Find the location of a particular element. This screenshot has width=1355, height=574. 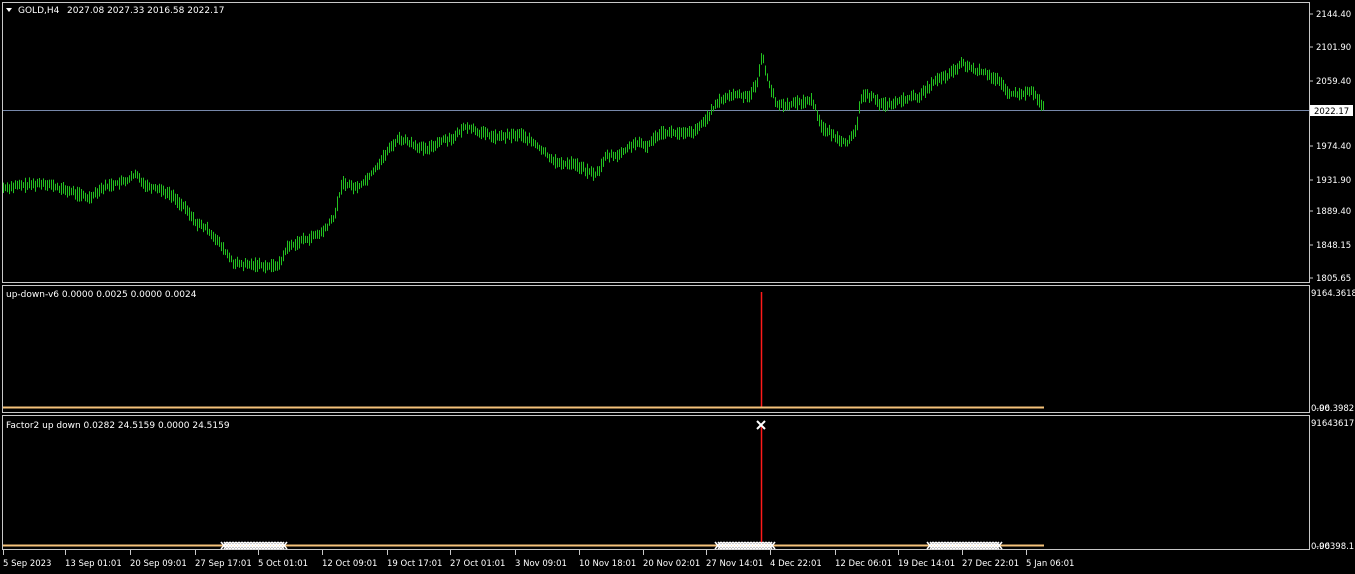

main-symbol-label: GOLD,H4 is located at coordinates (39, 11).